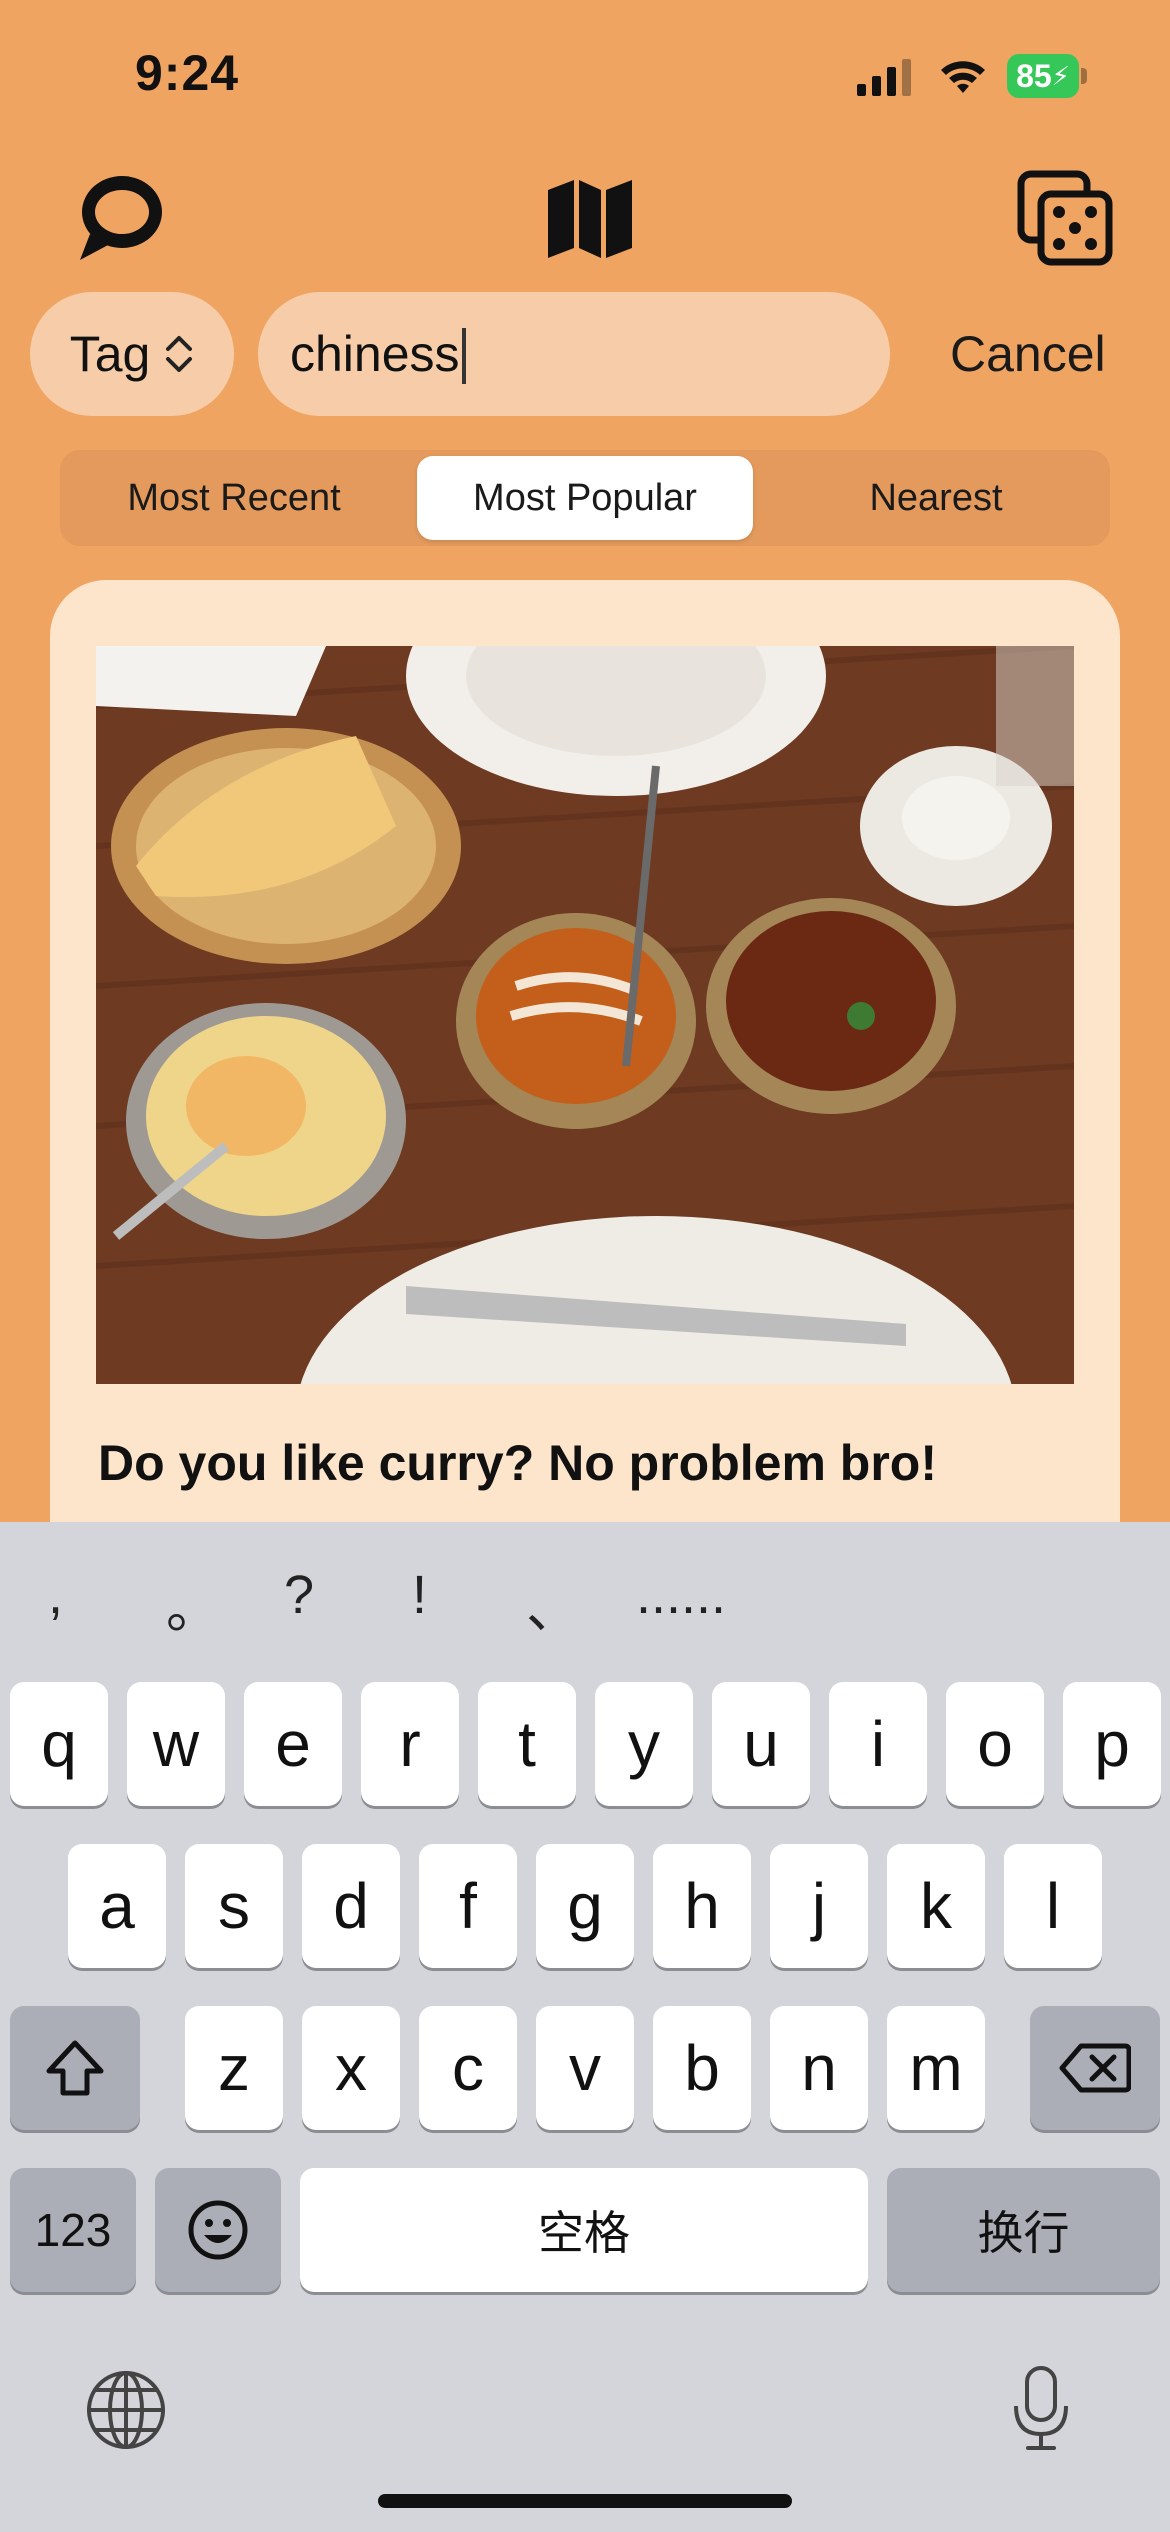  Describe the element at coordinates (410, 1744) in the screenshot. I see `key-r: r` at that location.